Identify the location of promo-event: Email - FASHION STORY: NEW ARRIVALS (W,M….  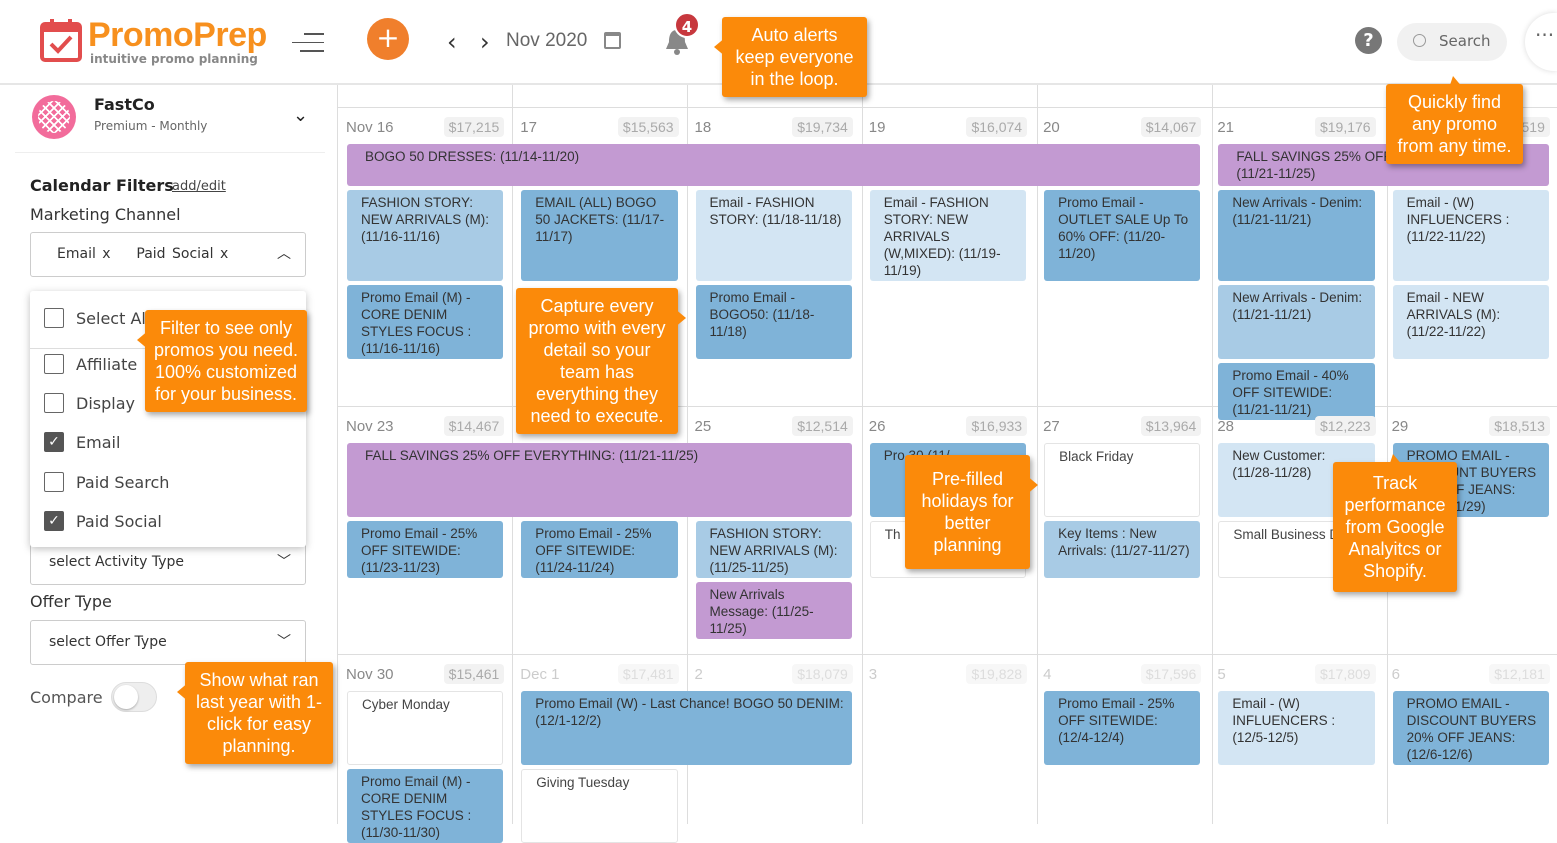
(948, 235).